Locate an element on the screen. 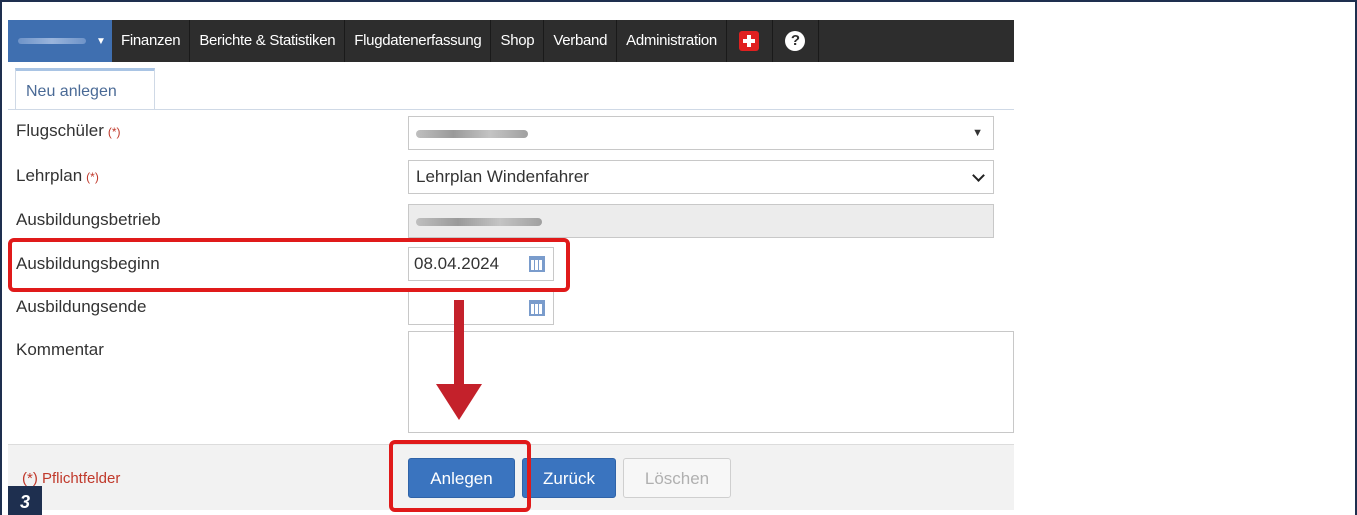  ausbildungsende-label: Ausbildungsende is located at coordinates (81, 306).